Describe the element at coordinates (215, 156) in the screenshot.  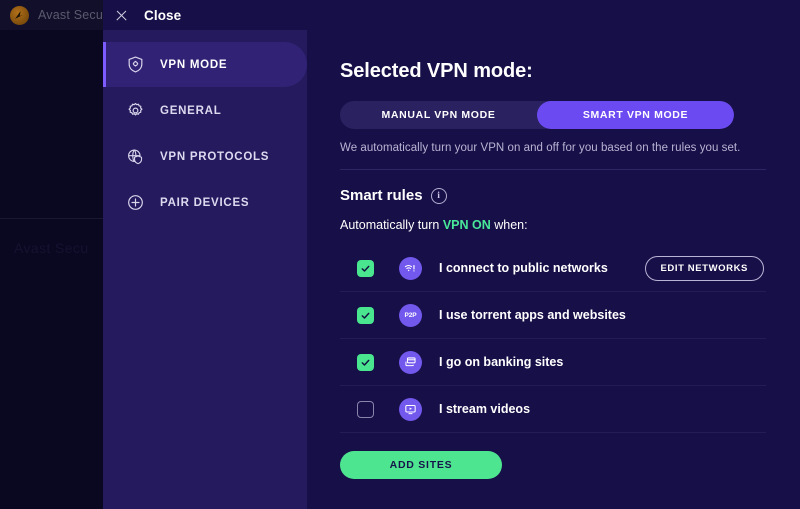
I see `sidebar-item-label: VPN PROTOCOLS` at that location.